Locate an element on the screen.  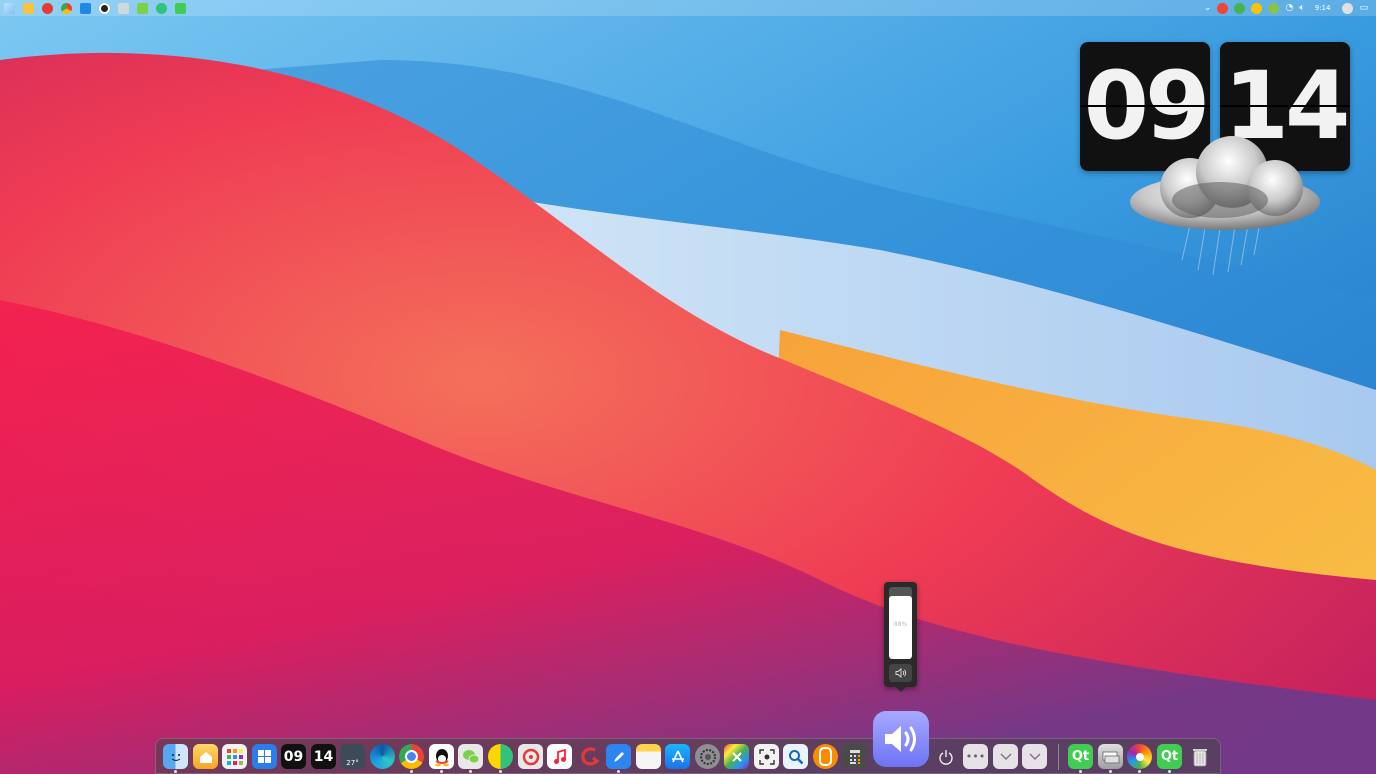
qt-icon is located at coordinates (180, 8).